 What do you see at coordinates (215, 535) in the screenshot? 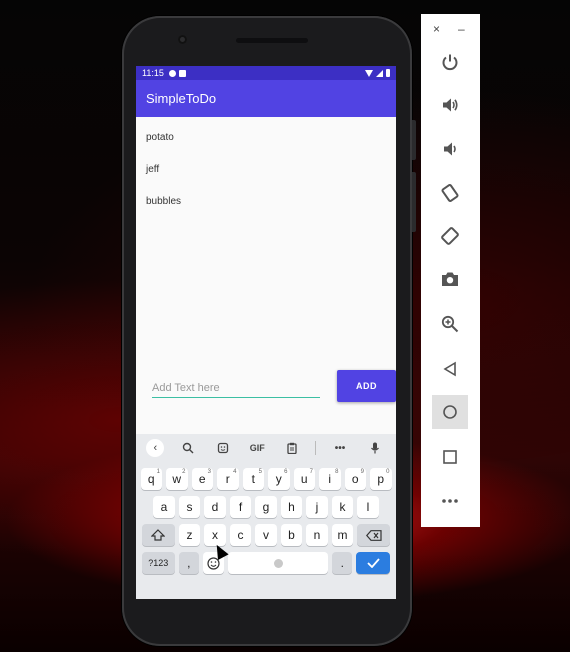
I see `key-label: x` at bounding box center [215, 535].